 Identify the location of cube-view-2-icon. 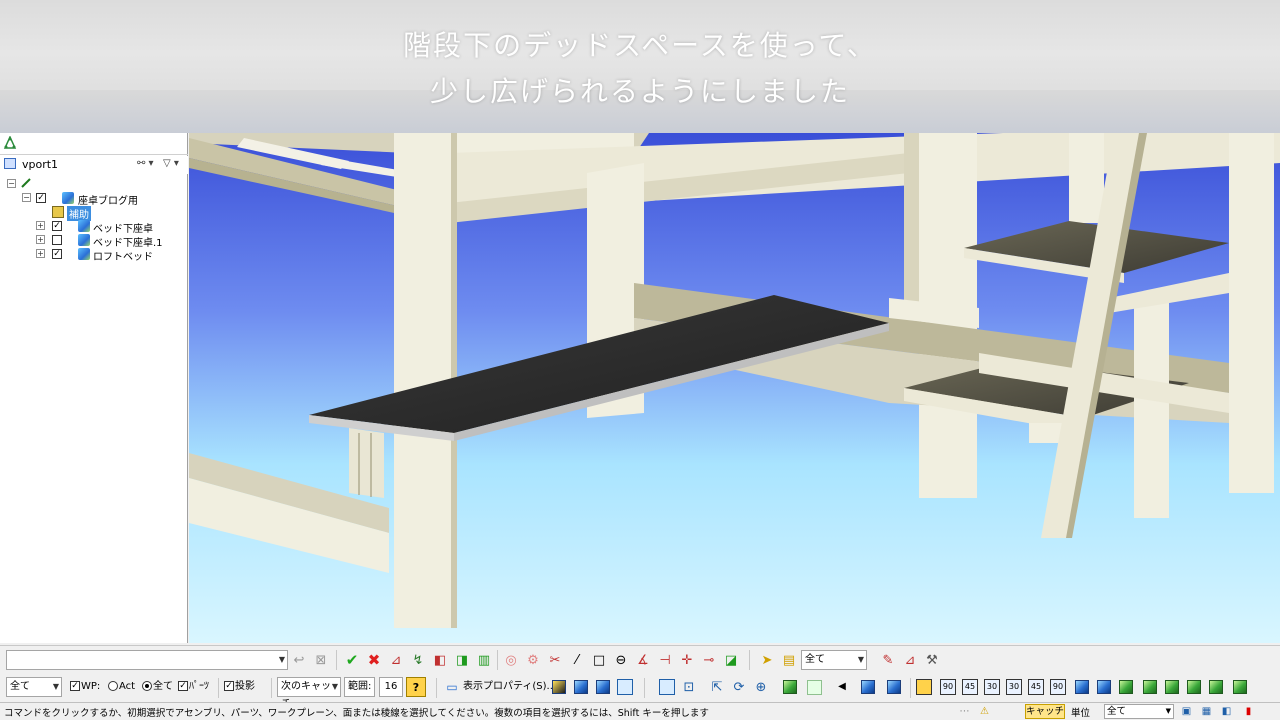
(603, 687).